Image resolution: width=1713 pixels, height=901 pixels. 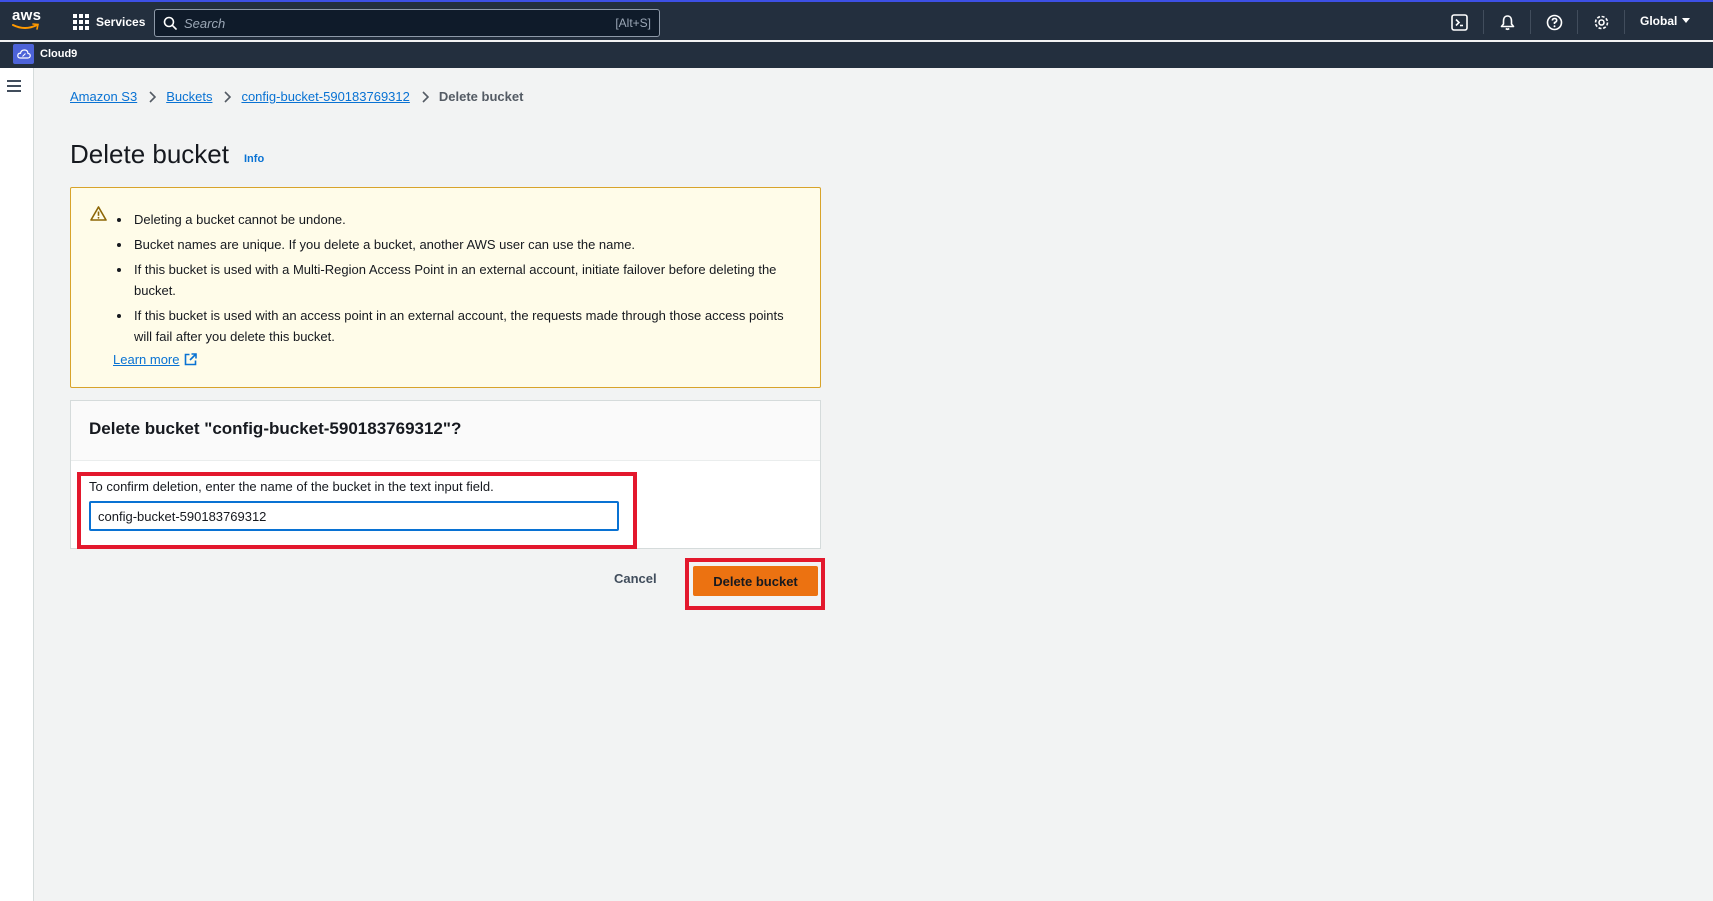 What do you see at coordinates (635, 578) in the screenshot?
I see `cancel-button: Cancel` at bounding box center [635, 578].